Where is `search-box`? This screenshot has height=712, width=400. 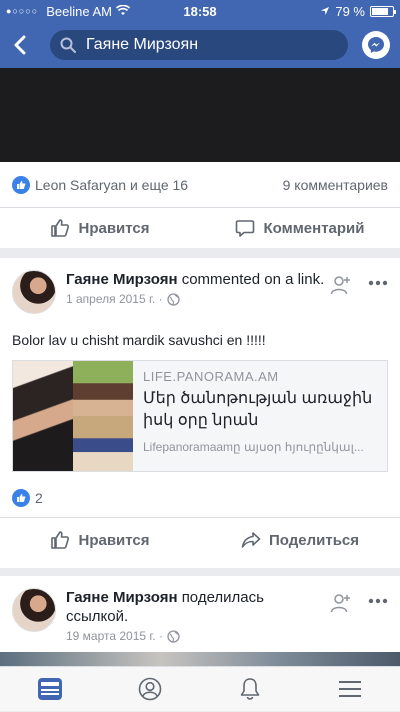 search-box is located at coordinates (199, 45).